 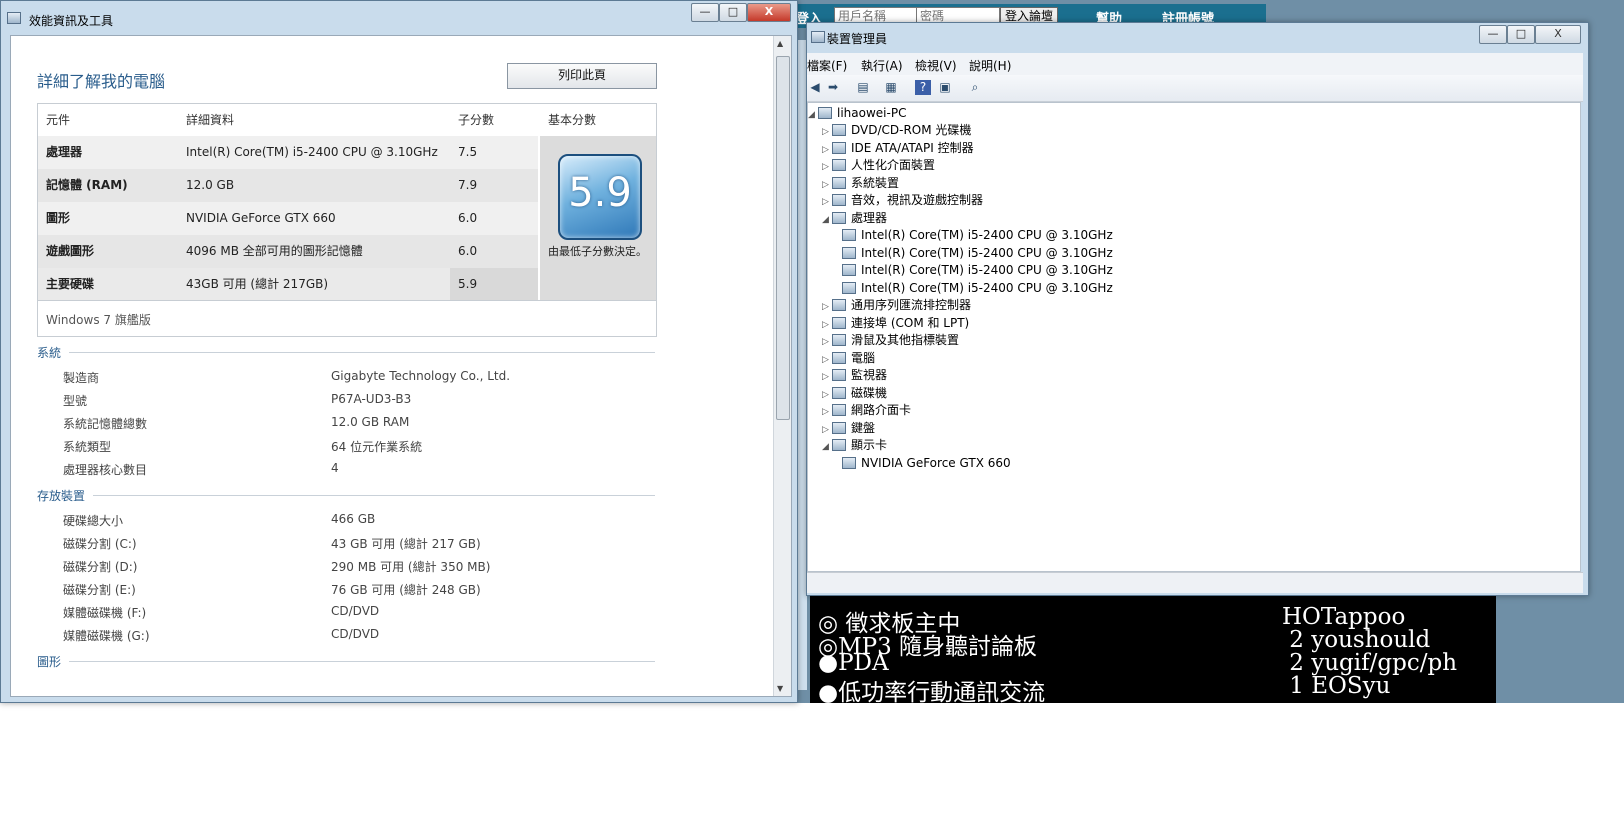 What do you see at coordinates (100, 544) in the screenshot?
I see `info-label: 磁碟分割 (C:)` at bounding box center [100, 544].